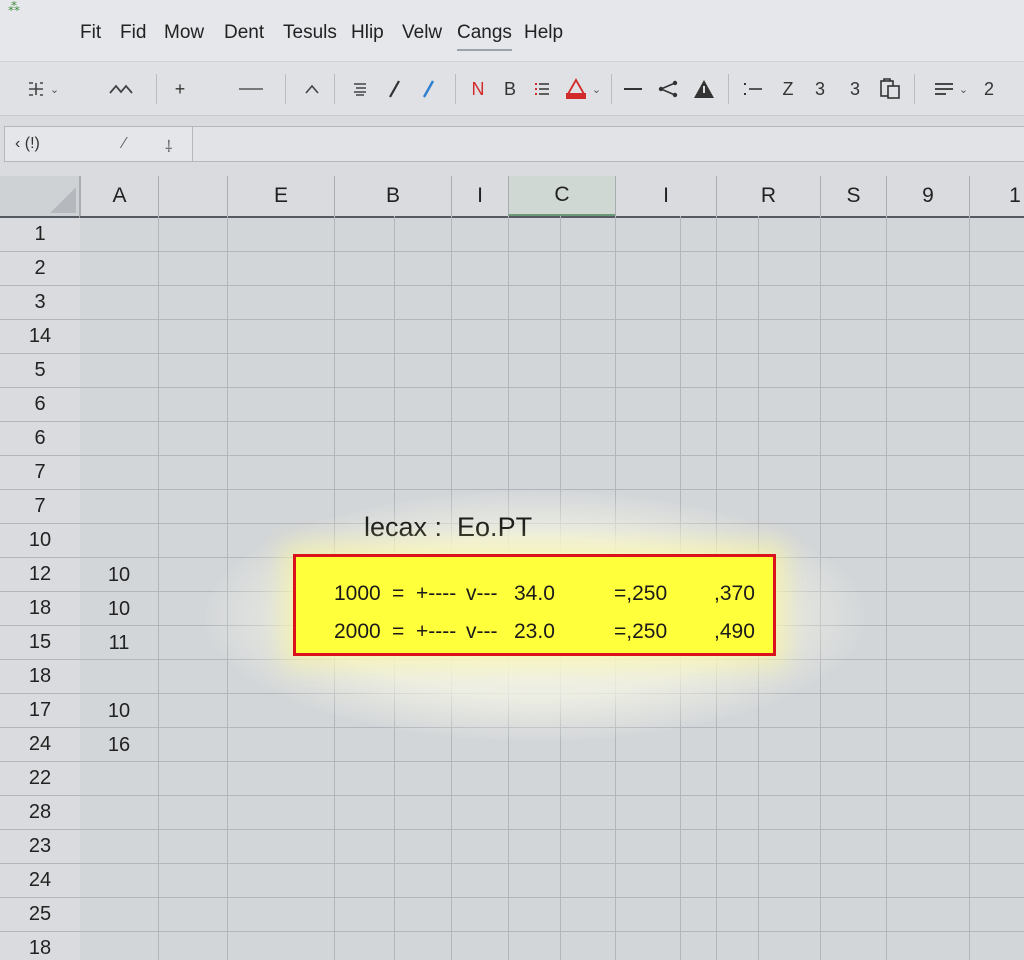 The width and height of the screenshot is (1024, 960). I want to click on menu-velw: Velw, so click(422, 33).